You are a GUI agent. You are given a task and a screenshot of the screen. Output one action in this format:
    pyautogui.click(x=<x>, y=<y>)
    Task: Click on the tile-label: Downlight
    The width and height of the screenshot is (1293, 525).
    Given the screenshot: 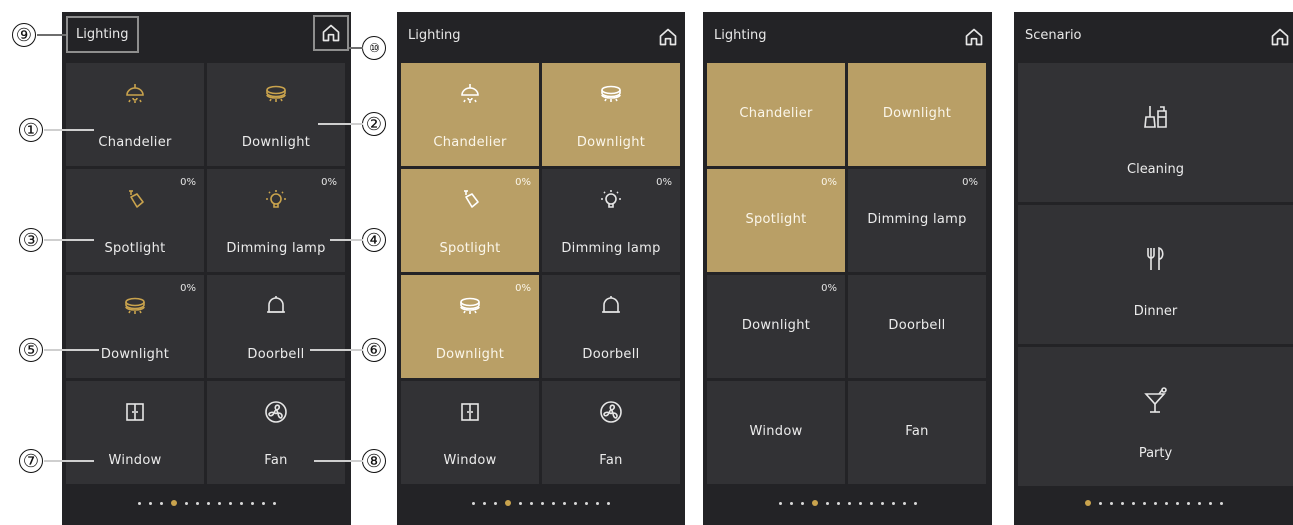 What is the action you would take?
    pyautogui.click(x=470, y=354)
    